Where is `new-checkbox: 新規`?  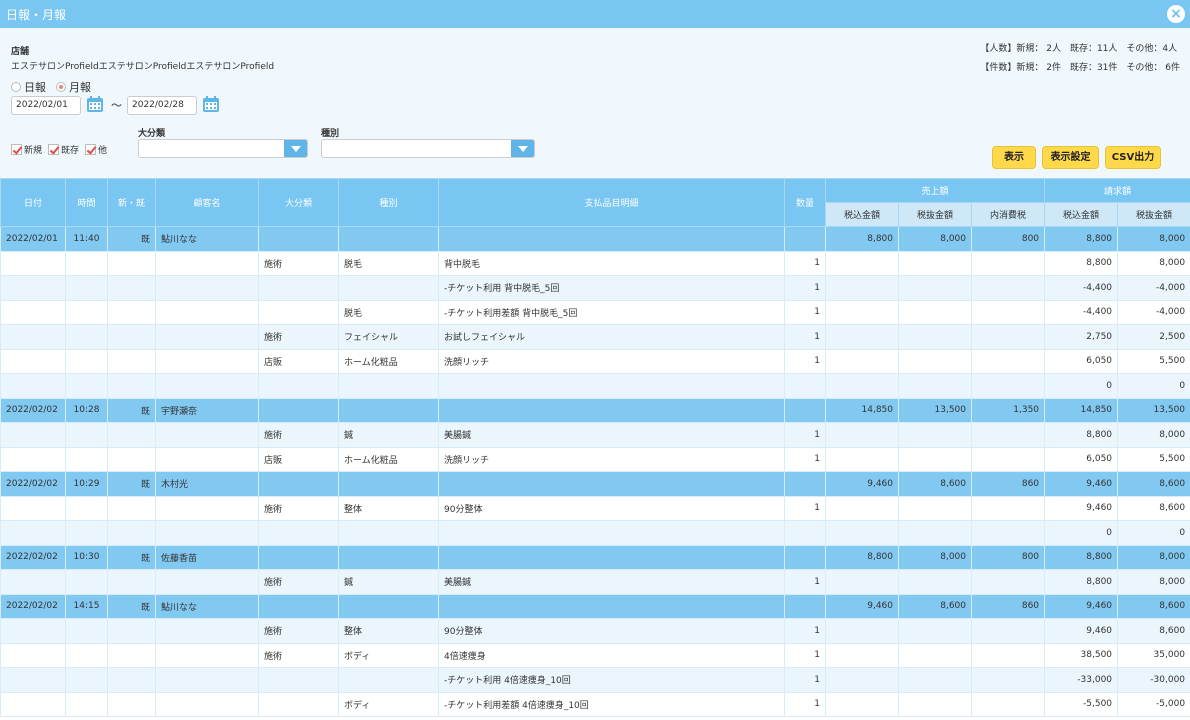 new-checkbox: 新規 is located at coordinates (26, 149).